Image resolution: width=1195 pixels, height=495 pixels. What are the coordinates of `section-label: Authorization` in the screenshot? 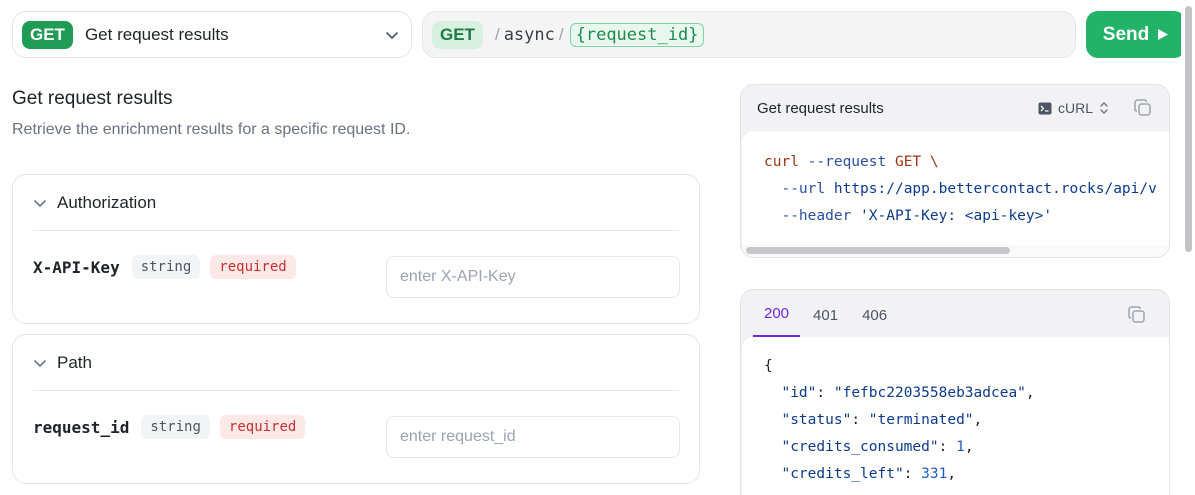 It's located at (107, 202).